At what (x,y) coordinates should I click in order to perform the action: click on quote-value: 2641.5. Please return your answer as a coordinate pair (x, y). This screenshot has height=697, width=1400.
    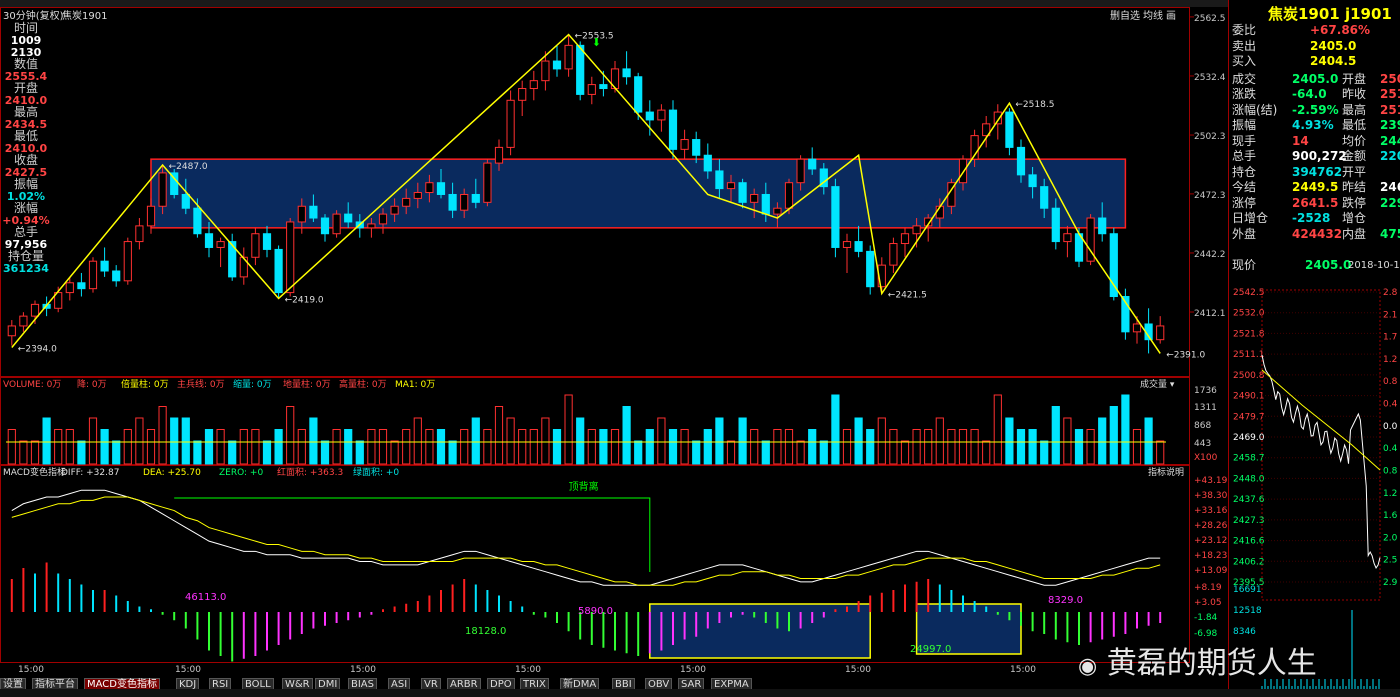
    Looking at the image, I should click on (1315, 202).